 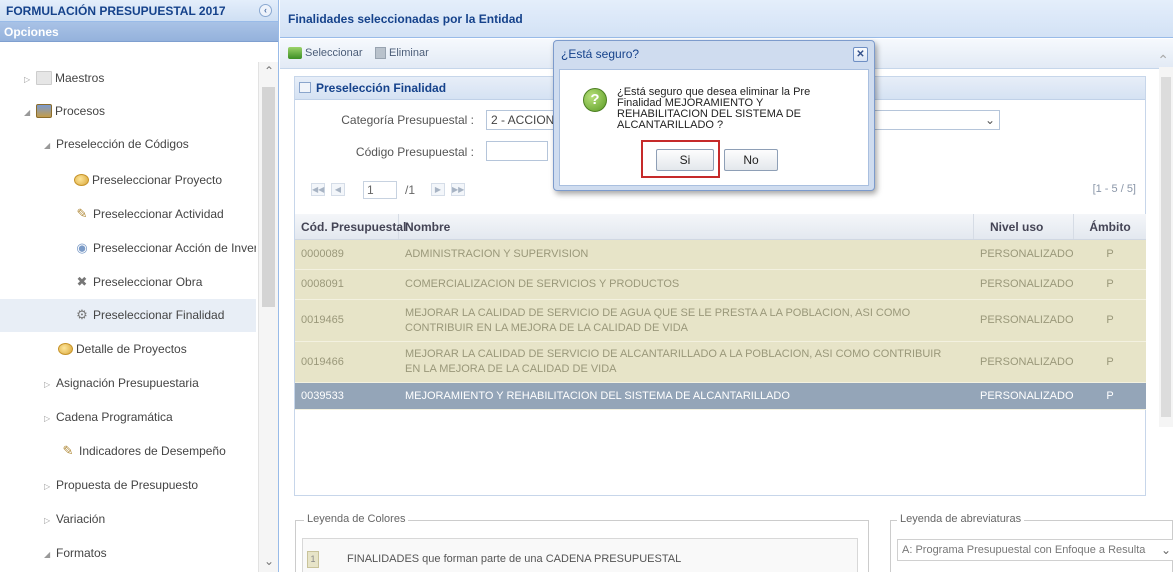 I want to click on tree-item-preseleccionar-obra: ✖ Preseleccionar Obra, so click(x=128, y=282).